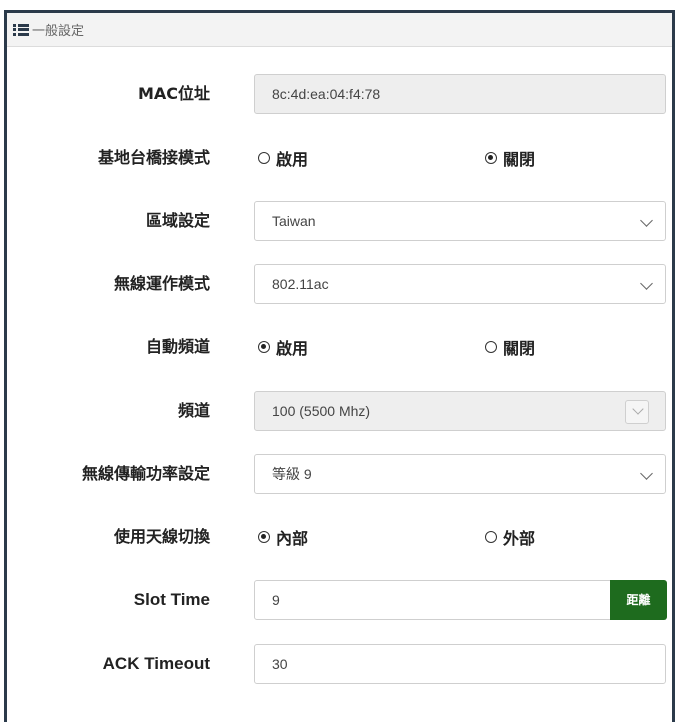 This screenshot has width=679, height=722. I want to click on panel-title: 一般設定, so click(58, 30).